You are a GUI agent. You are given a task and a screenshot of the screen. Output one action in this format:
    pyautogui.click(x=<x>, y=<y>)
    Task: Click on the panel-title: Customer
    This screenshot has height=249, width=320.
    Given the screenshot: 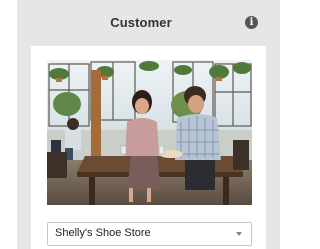 What is the action you would take?
    pyautogui.click(x=141, y=22)
    